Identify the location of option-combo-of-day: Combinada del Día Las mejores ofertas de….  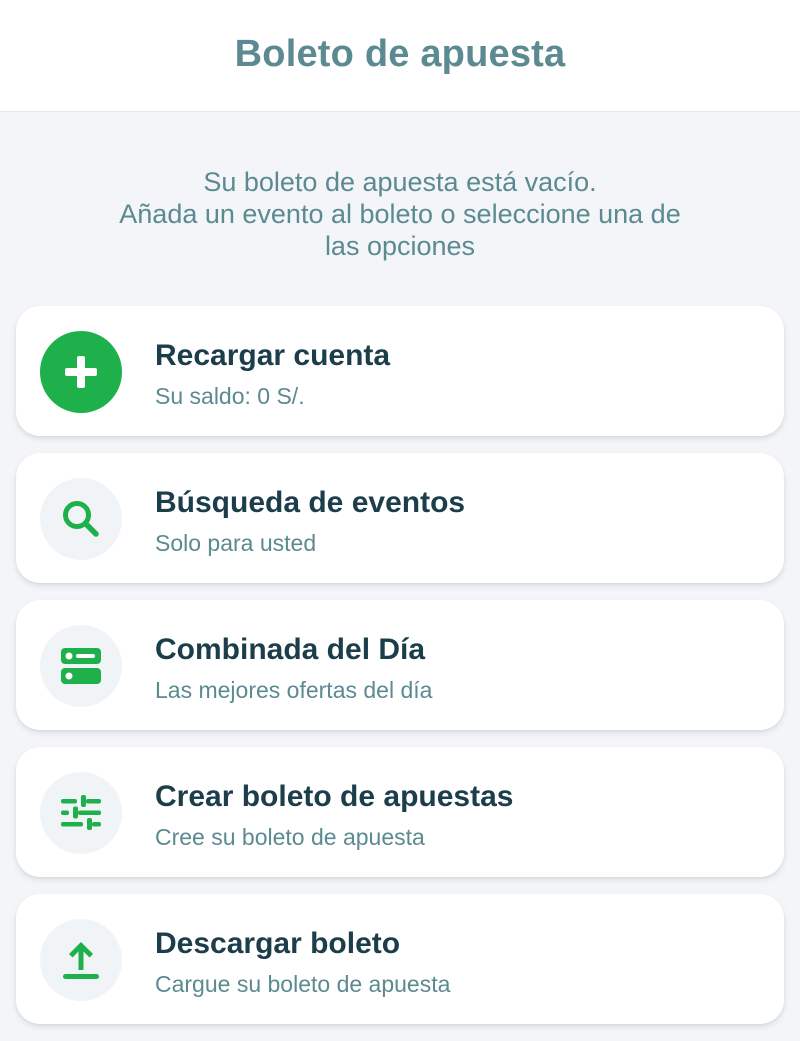
(400, 665).